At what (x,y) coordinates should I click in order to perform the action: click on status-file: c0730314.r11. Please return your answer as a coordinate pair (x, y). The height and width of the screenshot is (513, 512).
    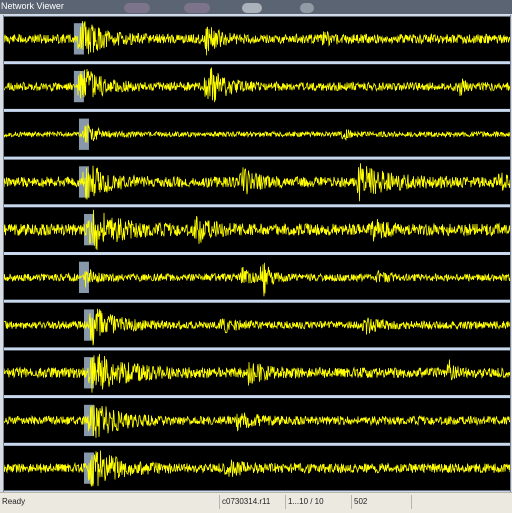
    Looking at the image, I should click on (252, 502).